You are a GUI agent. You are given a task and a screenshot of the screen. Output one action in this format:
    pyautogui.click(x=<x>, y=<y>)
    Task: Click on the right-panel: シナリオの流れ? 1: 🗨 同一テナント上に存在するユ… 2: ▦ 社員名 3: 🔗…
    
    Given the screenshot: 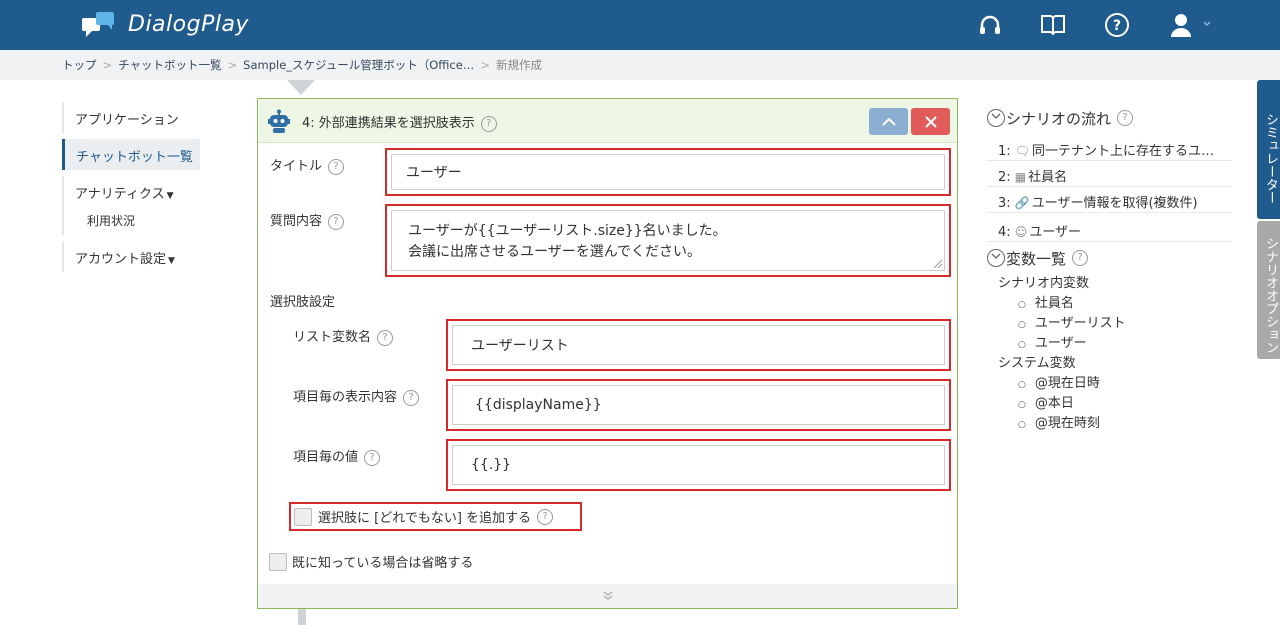 What is the action you would take?
    pyautogui.click(x=1109, y=269)
    